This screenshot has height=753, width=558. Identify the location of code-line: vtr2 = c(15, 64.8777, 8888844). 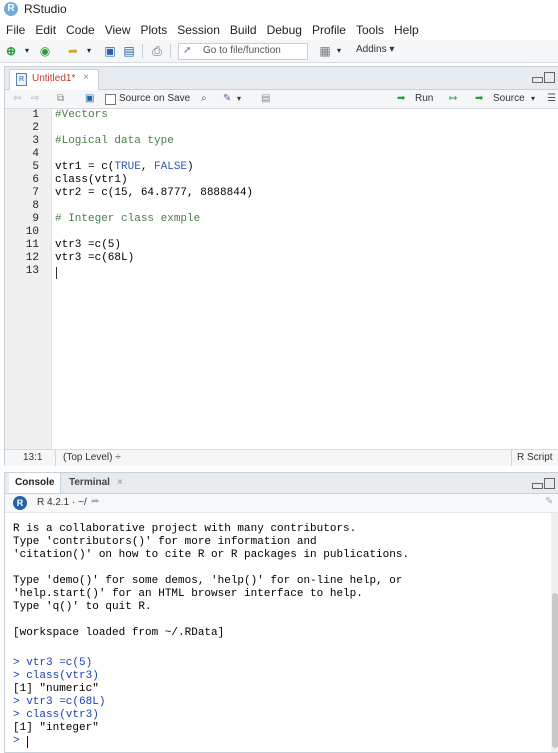
(154, 193).